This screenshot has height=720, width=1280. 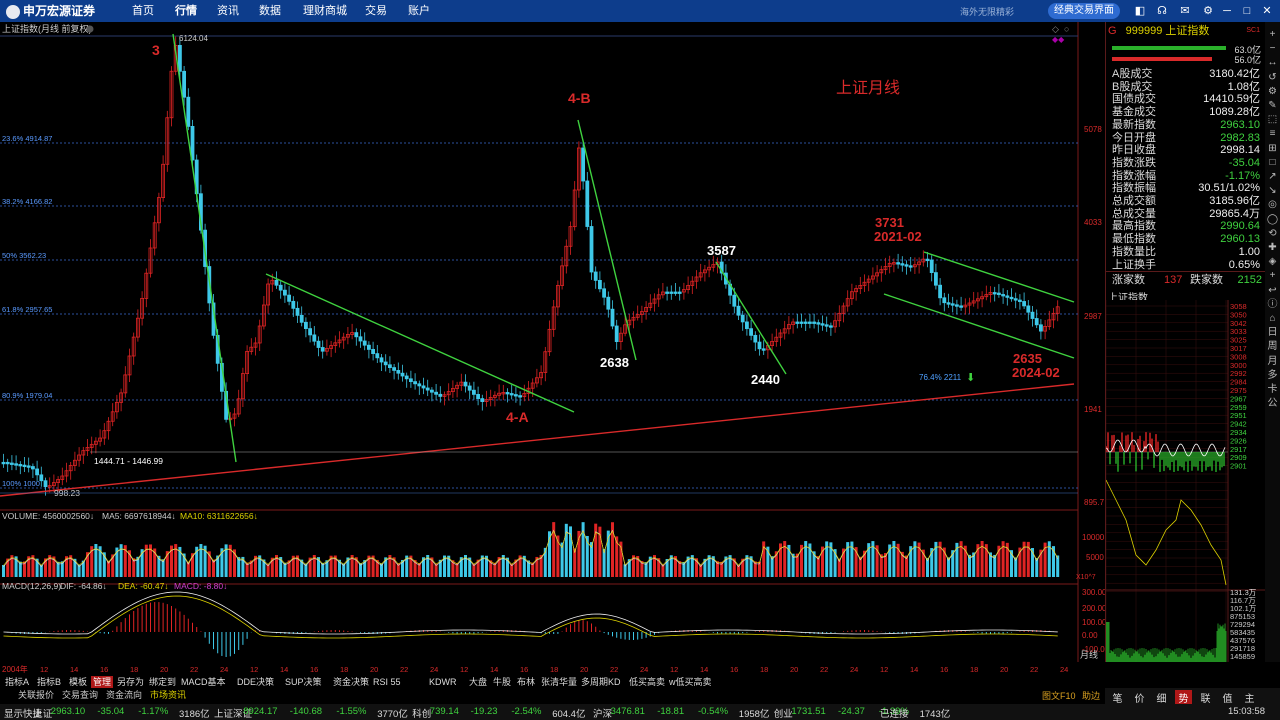 I want to click on indicator-tab: DDE决策, so click(x=255, y=682).